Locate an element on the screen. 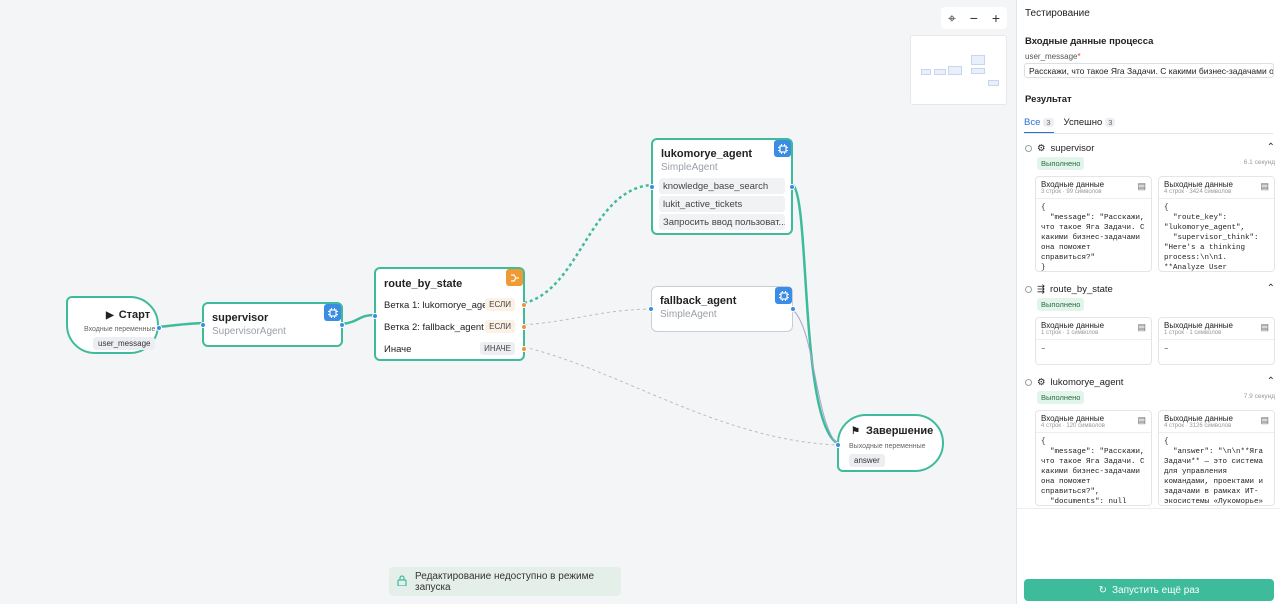 The image size is (1280, 604). supervisor-input-port is located at coordinates (203, 325).